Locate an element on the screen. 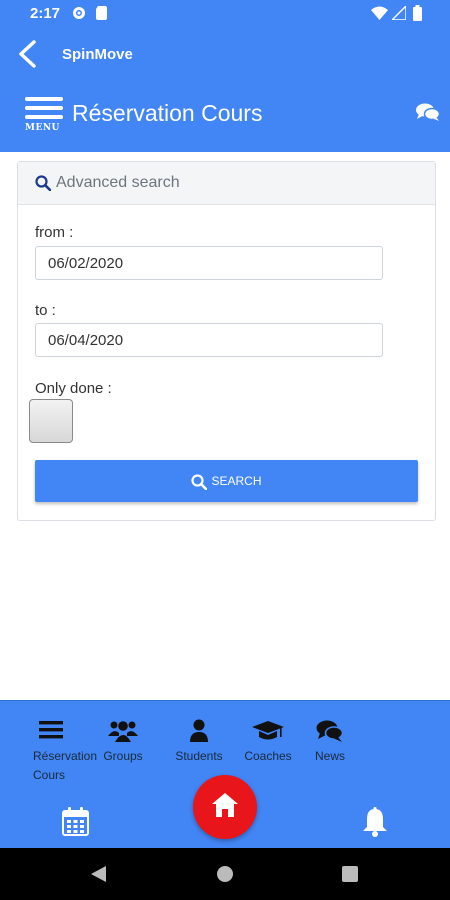  menu-button: MENU is located at coordinates (45, 115).